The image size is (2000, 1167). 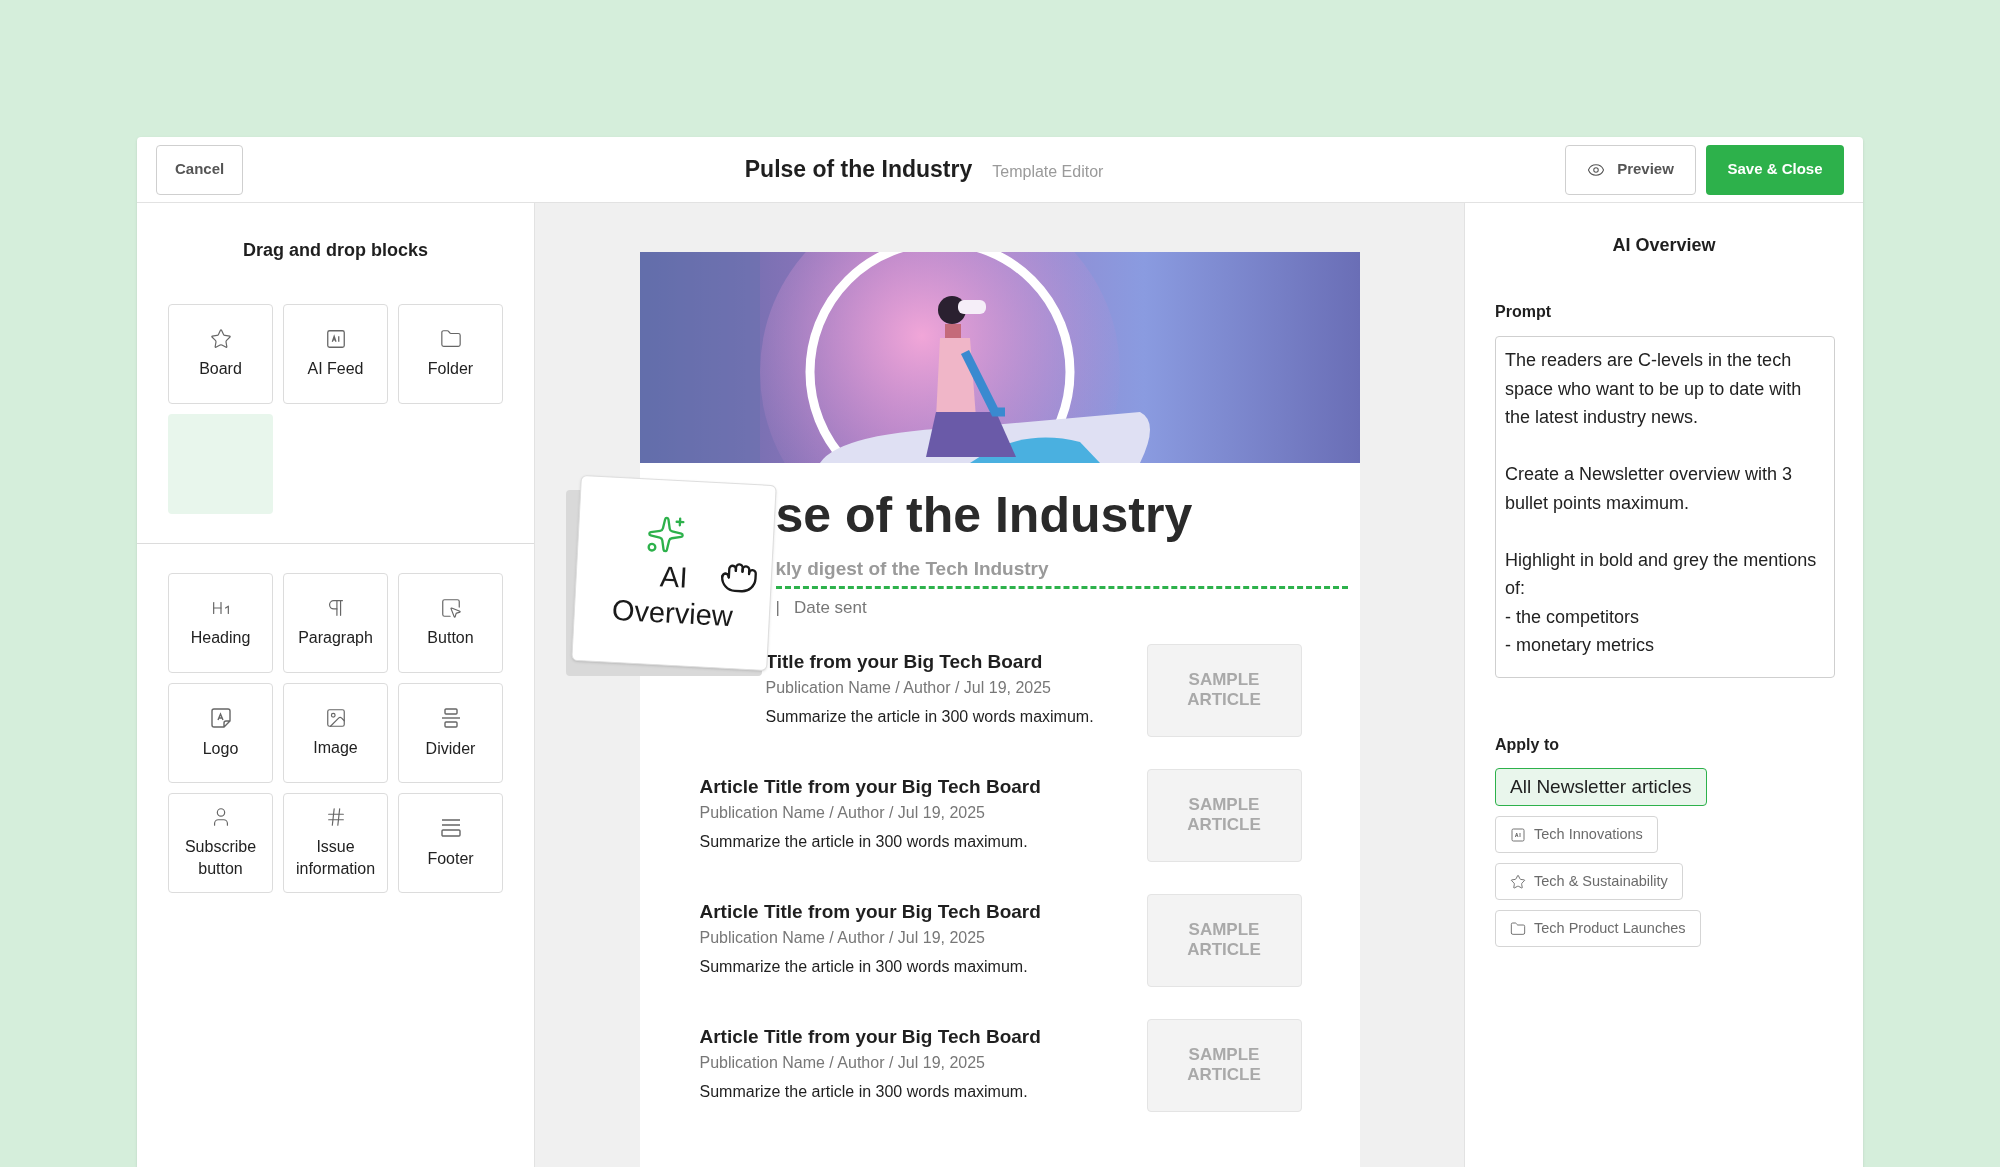 I want to click on prompt-field: The readers are C-levels in the tech space who want to be up to date with the latest industry news. Create a Newsletter overview with 3 bullet points maximum. Highlight in bold and grey the mentions of: - the competitors - monetary metrics, so click(x=1665, y=507).